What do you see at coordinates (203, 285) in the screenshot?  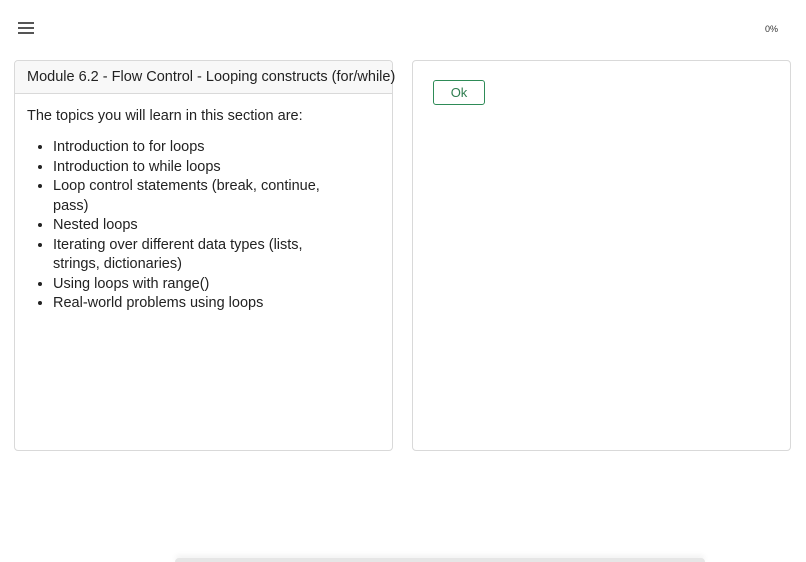 I see `list-item: Using loops with range()` at bounding box center [203, 285].